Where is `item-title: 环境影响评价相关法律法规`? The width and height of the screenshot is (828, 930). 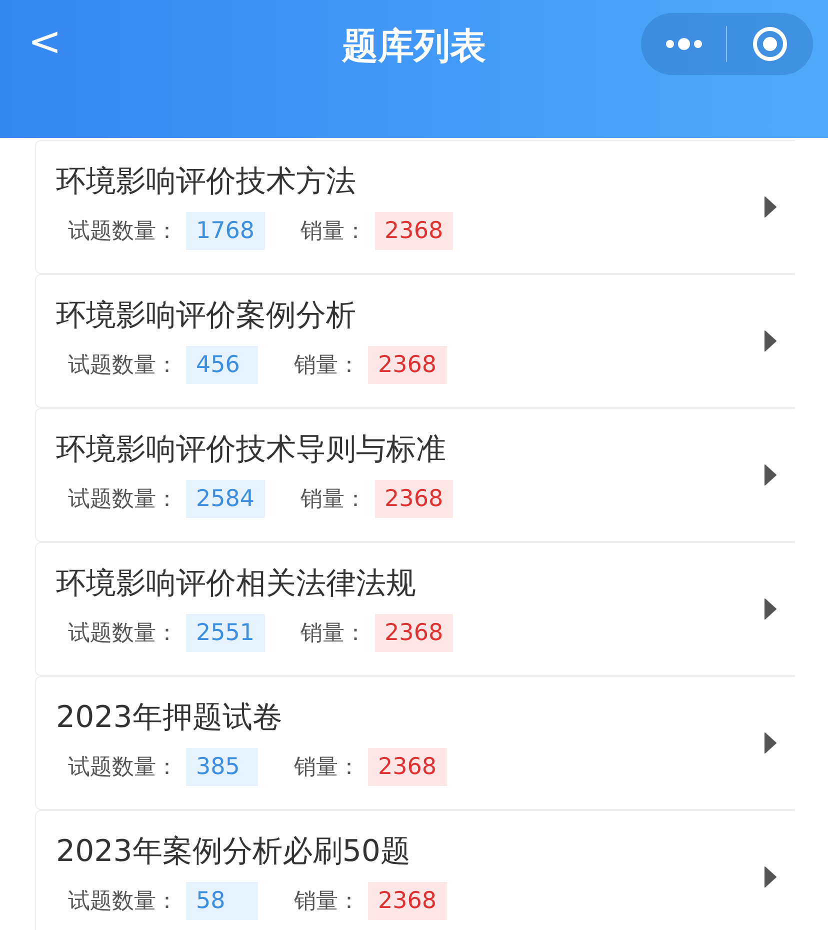
item-title: 环境影响评价相关法律法规 is located at coordinates (236, 583).